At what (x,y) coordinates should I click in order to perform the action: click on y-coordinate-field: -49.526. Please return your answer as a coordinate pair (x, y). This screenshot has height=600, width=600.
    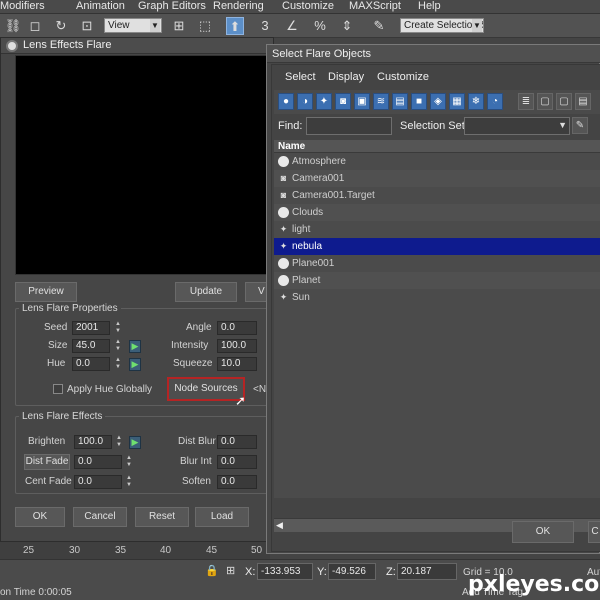
    Looking at the image, I should click on (352, 571).